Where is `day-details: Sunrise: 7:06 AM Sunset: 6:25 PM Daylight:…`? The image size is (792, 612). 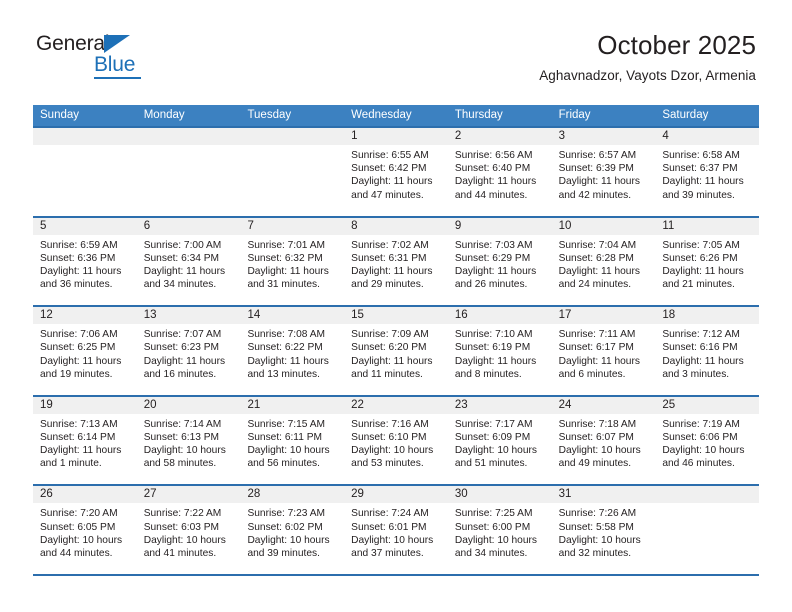 day-details: Sunrise: 7:06 AM Sunset: 6:25 PM Daylight:… is located at coordinates (85, 352).